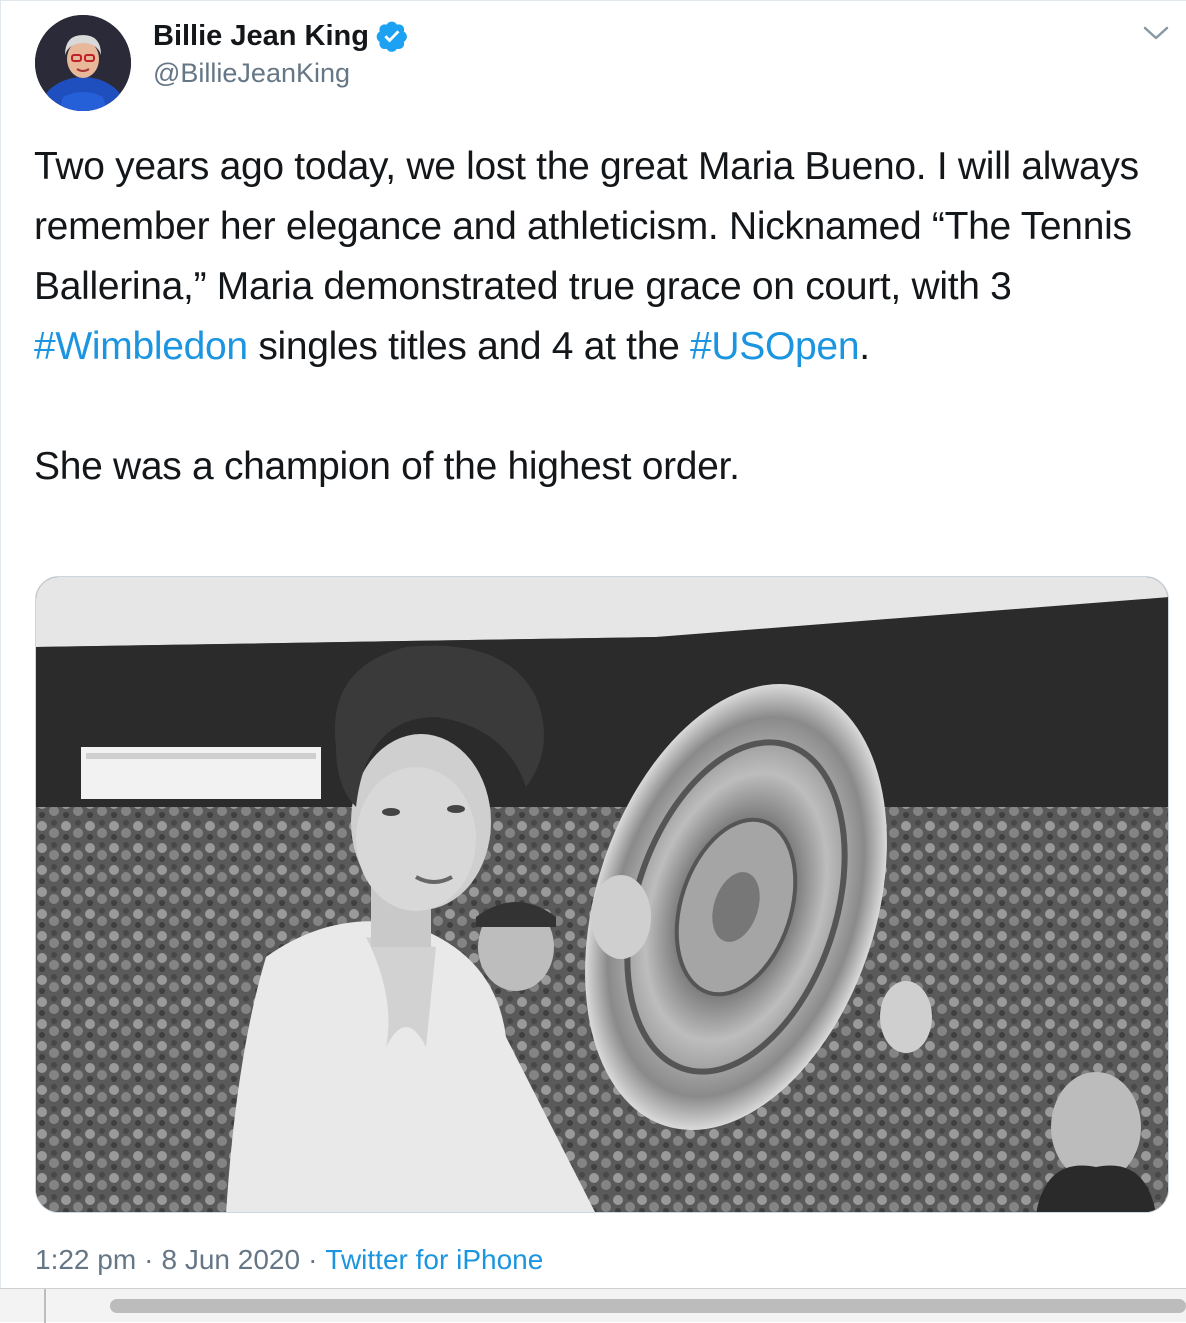 The width and height of the screenshot is (1186, 1323). Describe the element at coordinates (774, 346) in the screenshot. I see `hashtag-usopen-link: #USOpen` at that location.